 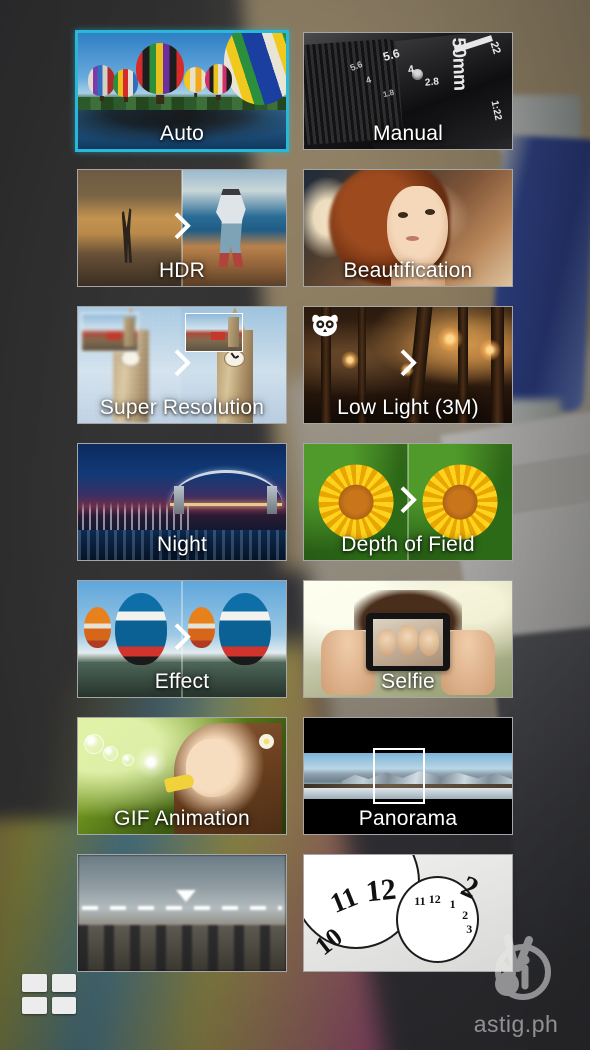 I want to click on clock-numeral-12: 12, so click(x=381, y=890).